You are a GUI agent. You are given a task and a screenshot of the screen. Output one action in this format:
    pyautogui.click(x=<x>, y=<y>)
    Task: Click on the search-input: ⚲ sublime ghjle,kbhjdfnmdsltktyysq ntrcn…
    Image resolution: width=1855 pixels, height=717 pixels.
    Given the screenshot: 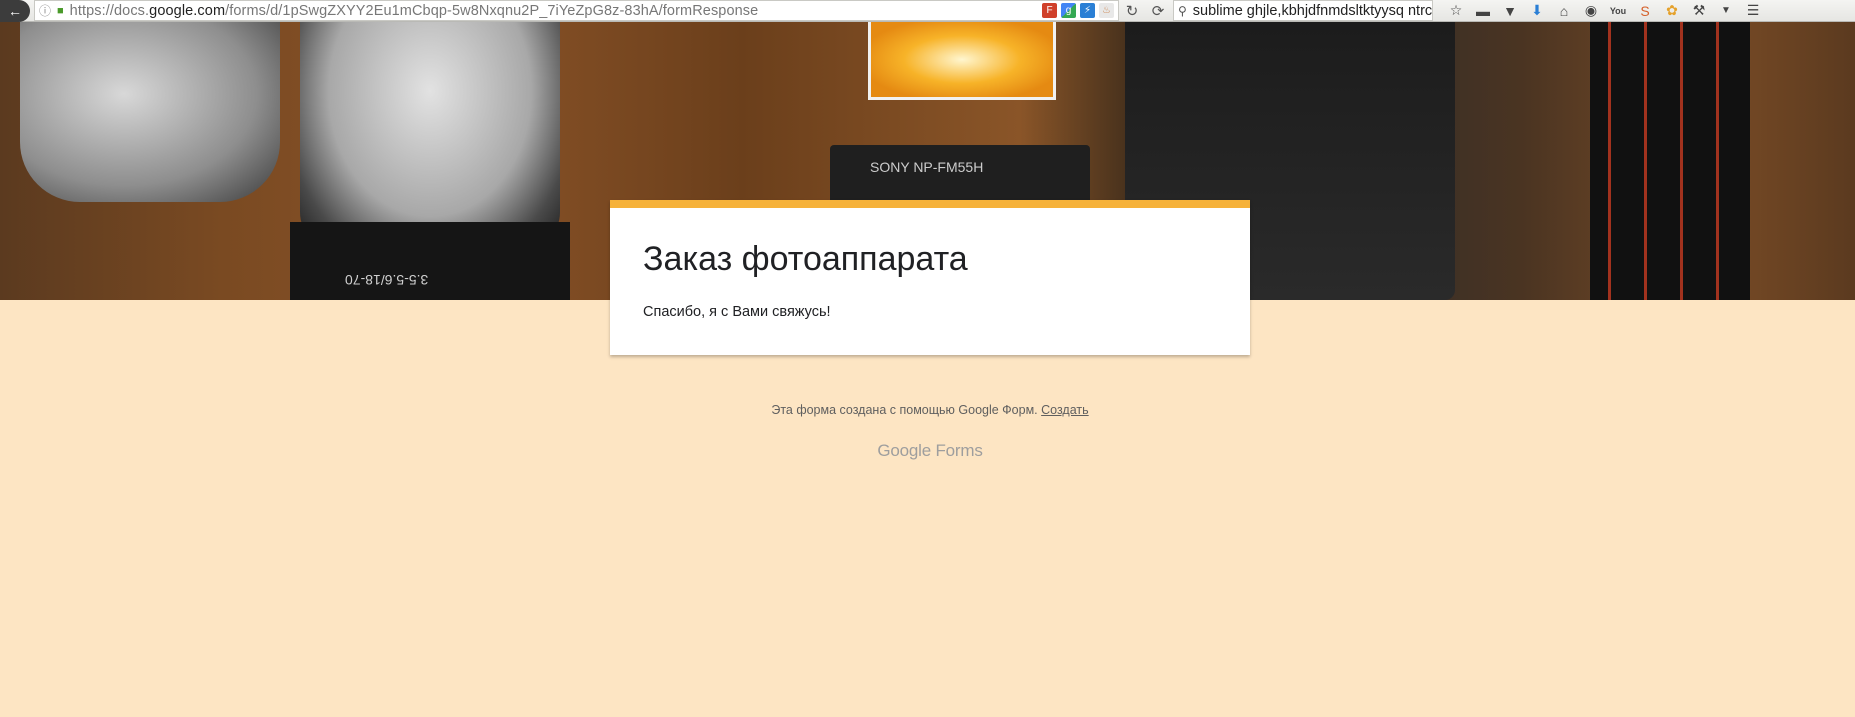 What is the action you would take?
    pyautogui.click(x=1303, y=10)
    